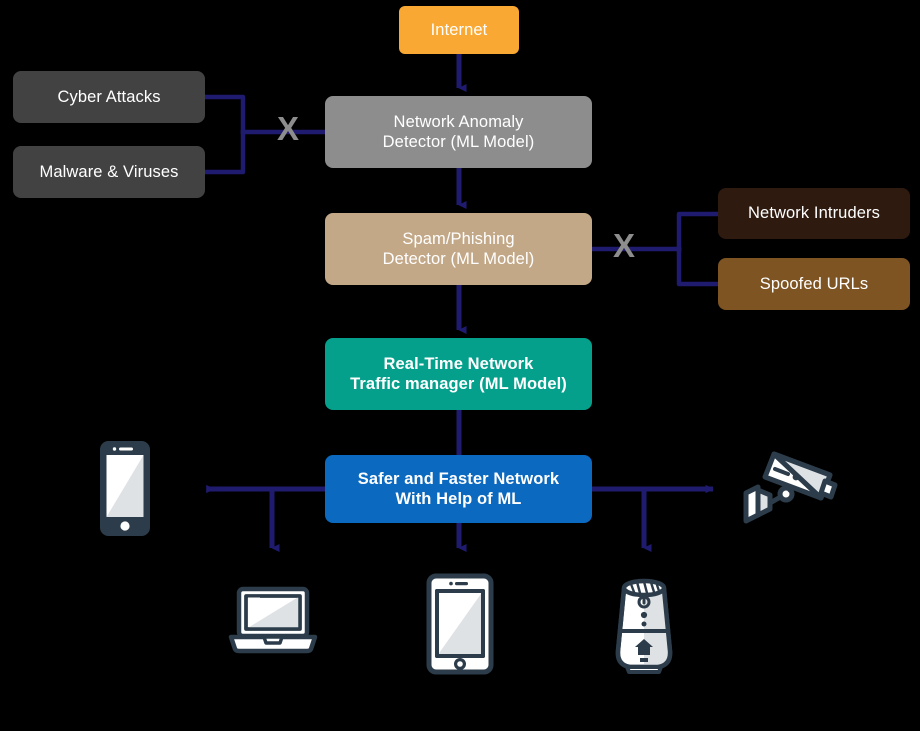  What do you see at coordinates (458, 132) in the screenshot?
I see `node-network-anomaly-detector: Network Anomaly Detector (ML Model)` at bounding box center [458, 132].